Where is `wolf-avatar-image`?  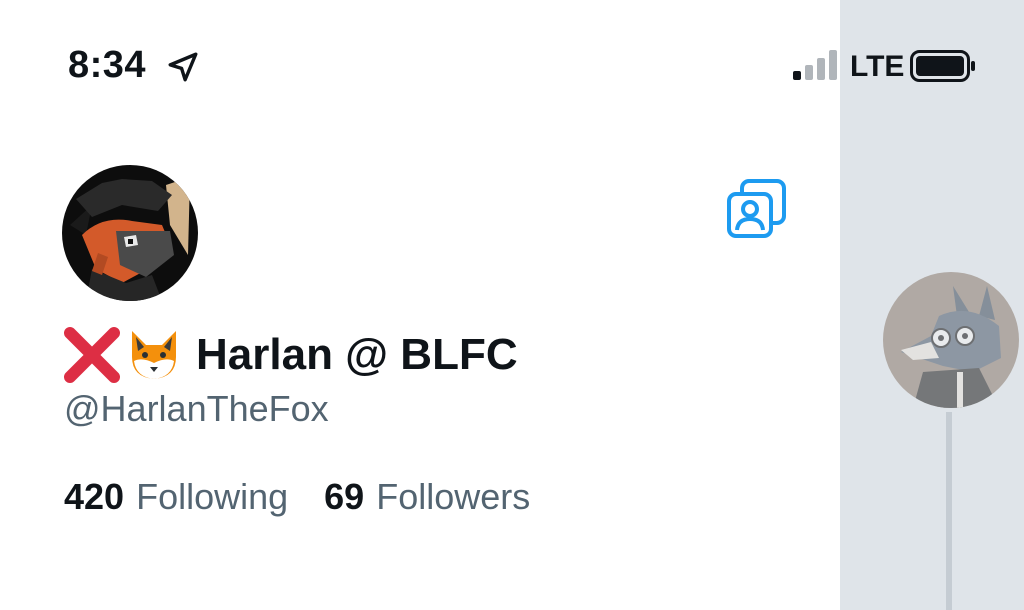
wolf-avatar-image is located at coordinates (951, 340).